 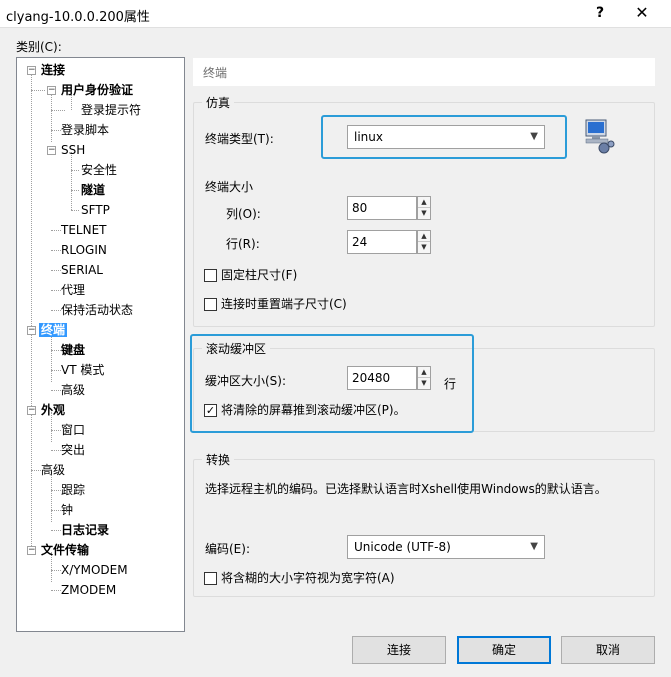 What do you see at coordinates (227, 549) in the screenshot?
I see `encoding-label: 编码(E):` at bounding box center [227, 549].